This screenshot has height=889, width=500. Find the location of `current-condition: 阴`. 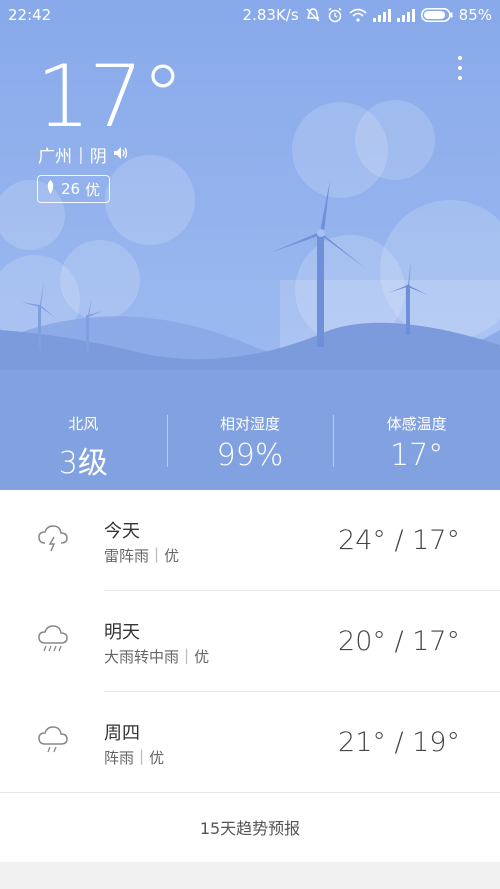

current-condition: 阴 is located at coordinates (98, 157).